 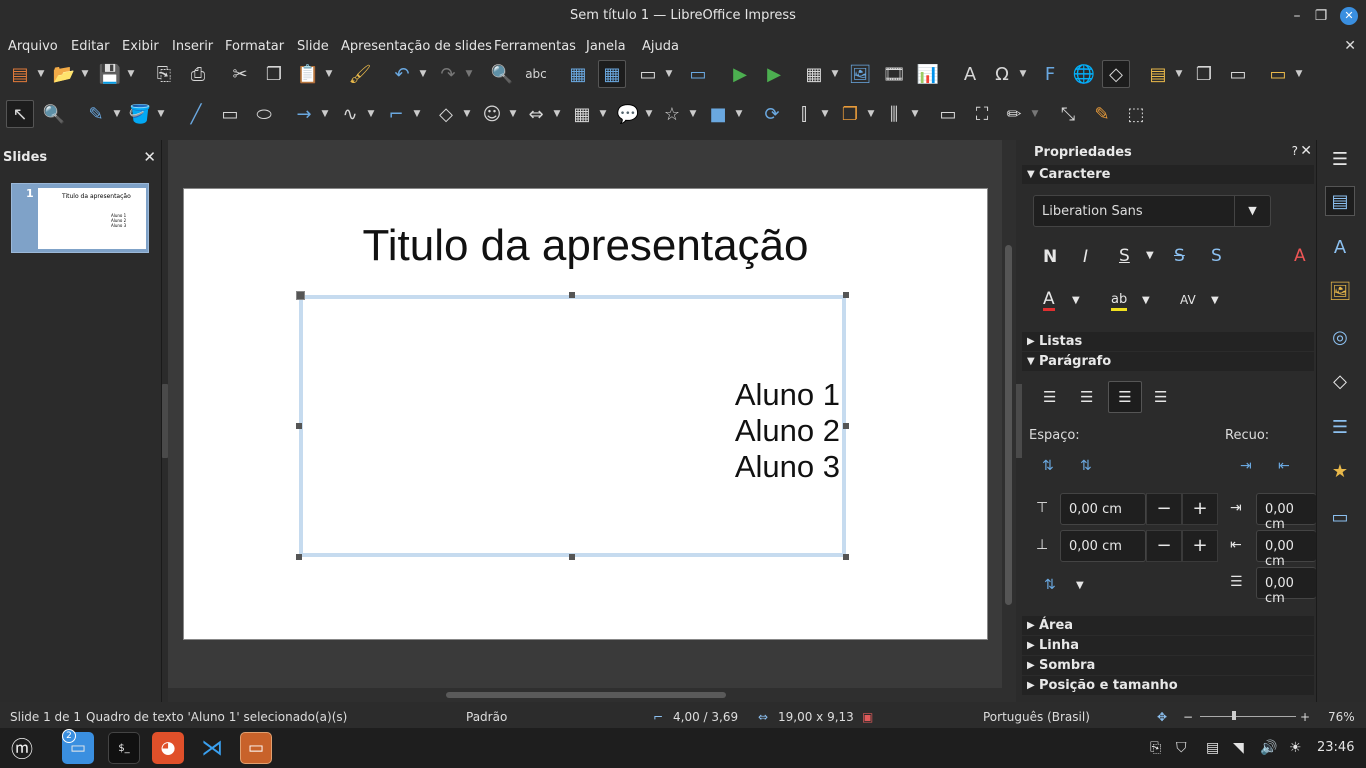 What do you see at coordinates (1035, 114) in the screenshot?
I see `filter-dropdown-icon: ▼` at bounding box center [1035, 114].